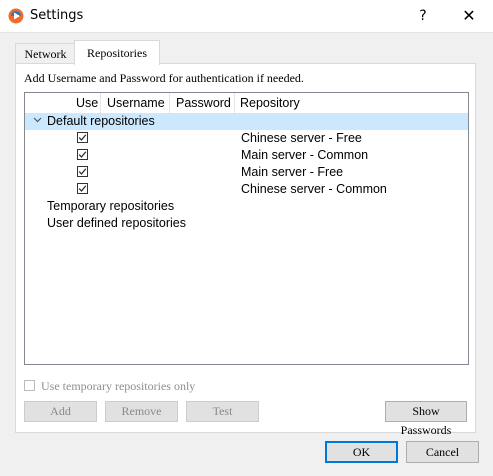 The width and height of the screenshot is (493, 476). Describe the element at coordinates (305, 155) in the screenshot. I see `repository-name: Main server - Common` at that location.